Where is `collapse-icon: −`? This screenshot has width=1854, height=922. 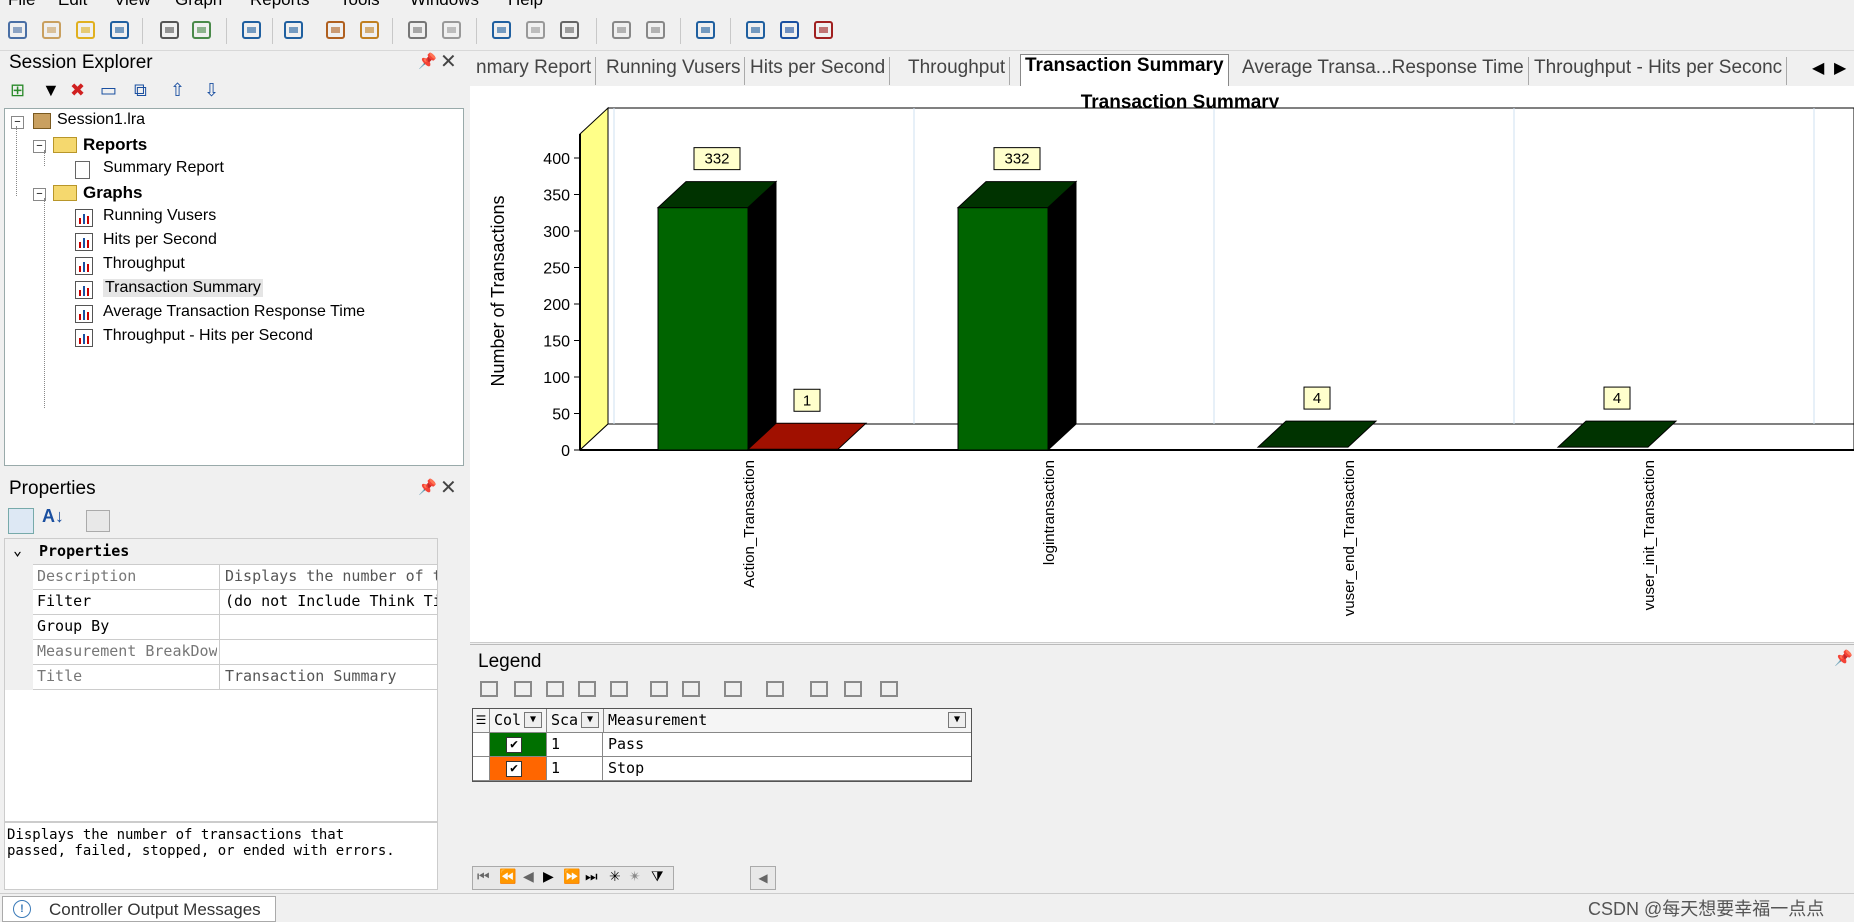
collapse-icon: − is located at coordinates (17, 122).